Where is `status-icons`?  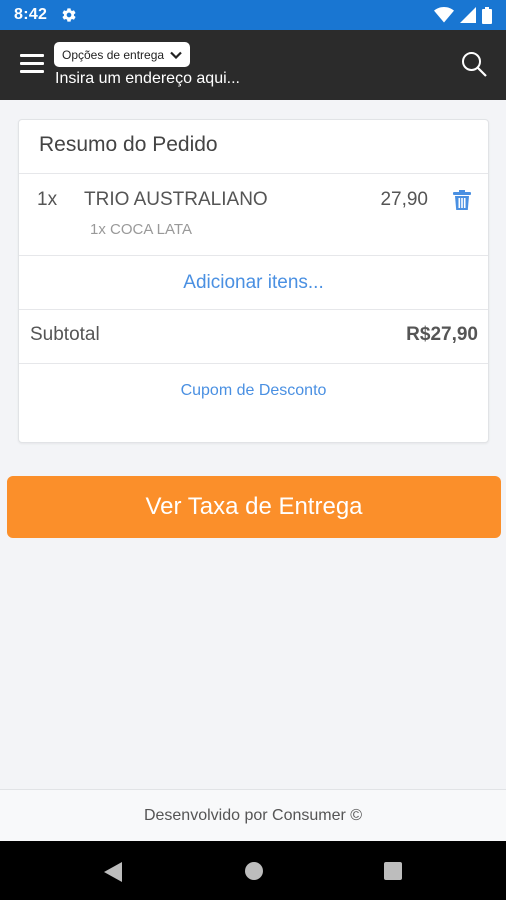 status-icons is located at coordinates (463, 15).